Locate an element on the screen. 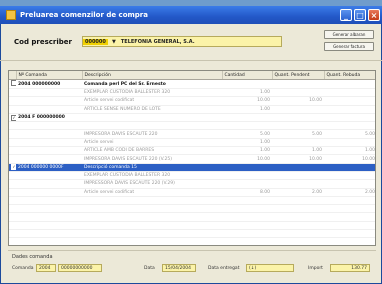 The height and width of the screenshot is (284, 382). minimize-icon: _ is located at coordinates (346, 15).